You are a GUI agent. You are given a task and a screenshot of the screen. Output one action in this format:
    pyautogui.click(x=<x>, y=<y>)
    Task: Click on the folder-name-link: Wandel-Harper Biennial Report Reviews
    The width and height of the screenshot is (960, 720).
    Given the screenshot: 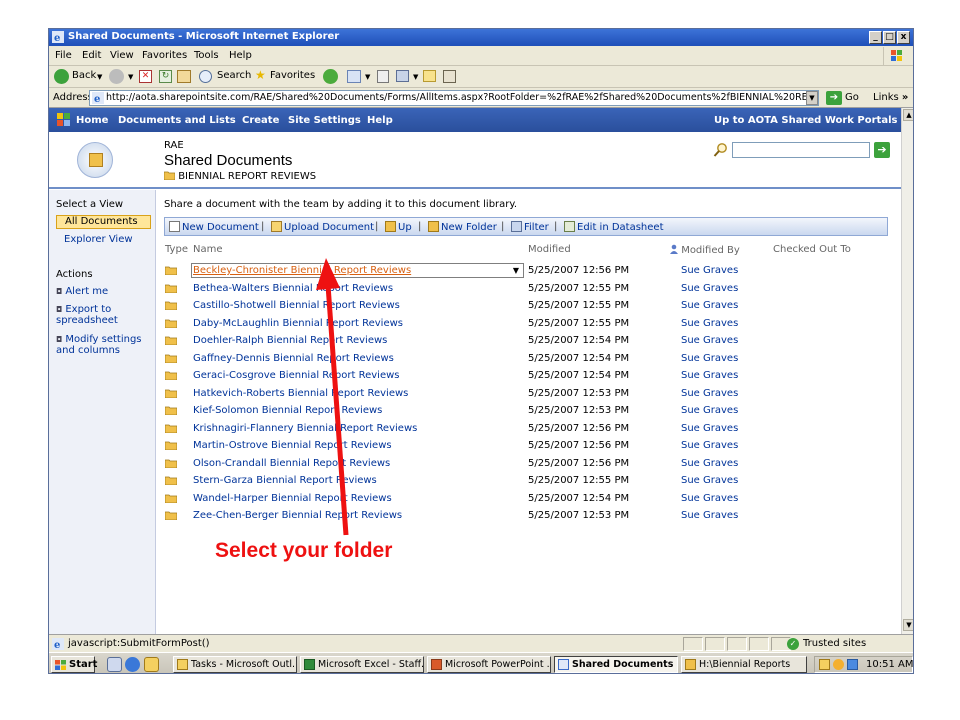 What is the action you would take?
    pyautogui.click(x=292, y=498)
    